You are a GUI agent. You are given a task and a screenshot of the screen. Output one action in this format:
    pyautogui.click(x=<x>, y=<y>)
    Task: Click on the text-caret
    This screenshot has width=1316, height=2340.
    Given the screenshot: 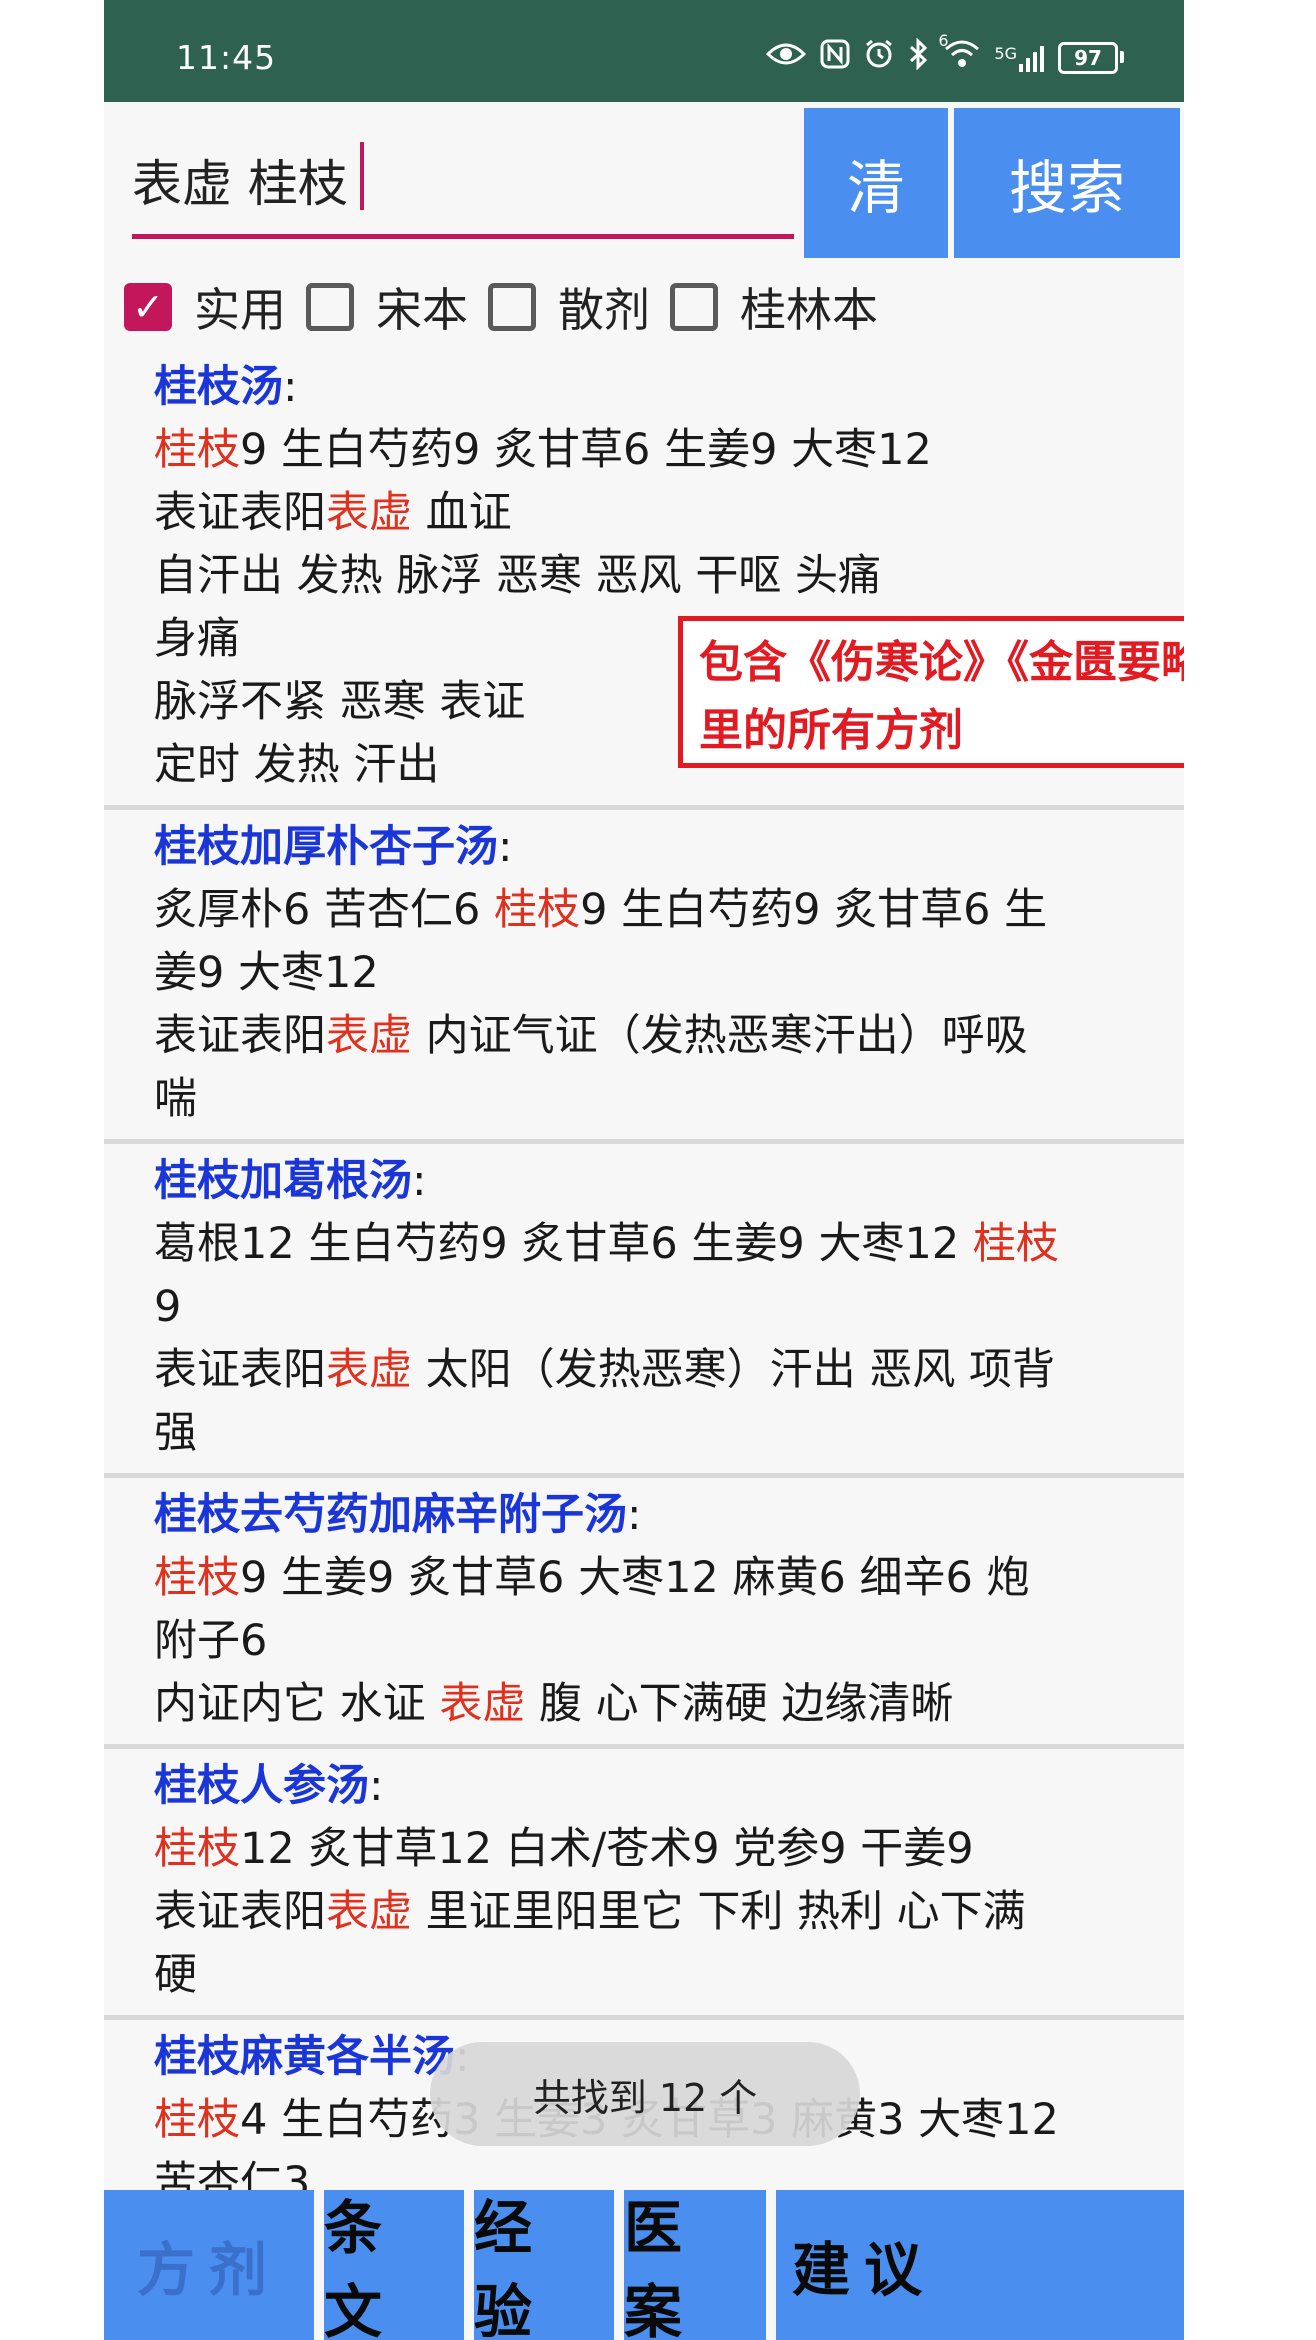 What is the action you would take?
    pyautogui.click(x=362, y=176)
    